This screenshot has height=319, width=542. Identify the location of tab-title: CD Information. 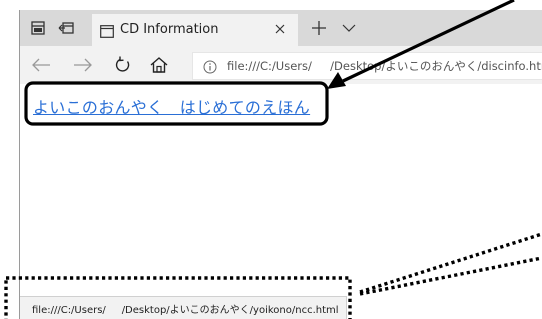
(169, 29).